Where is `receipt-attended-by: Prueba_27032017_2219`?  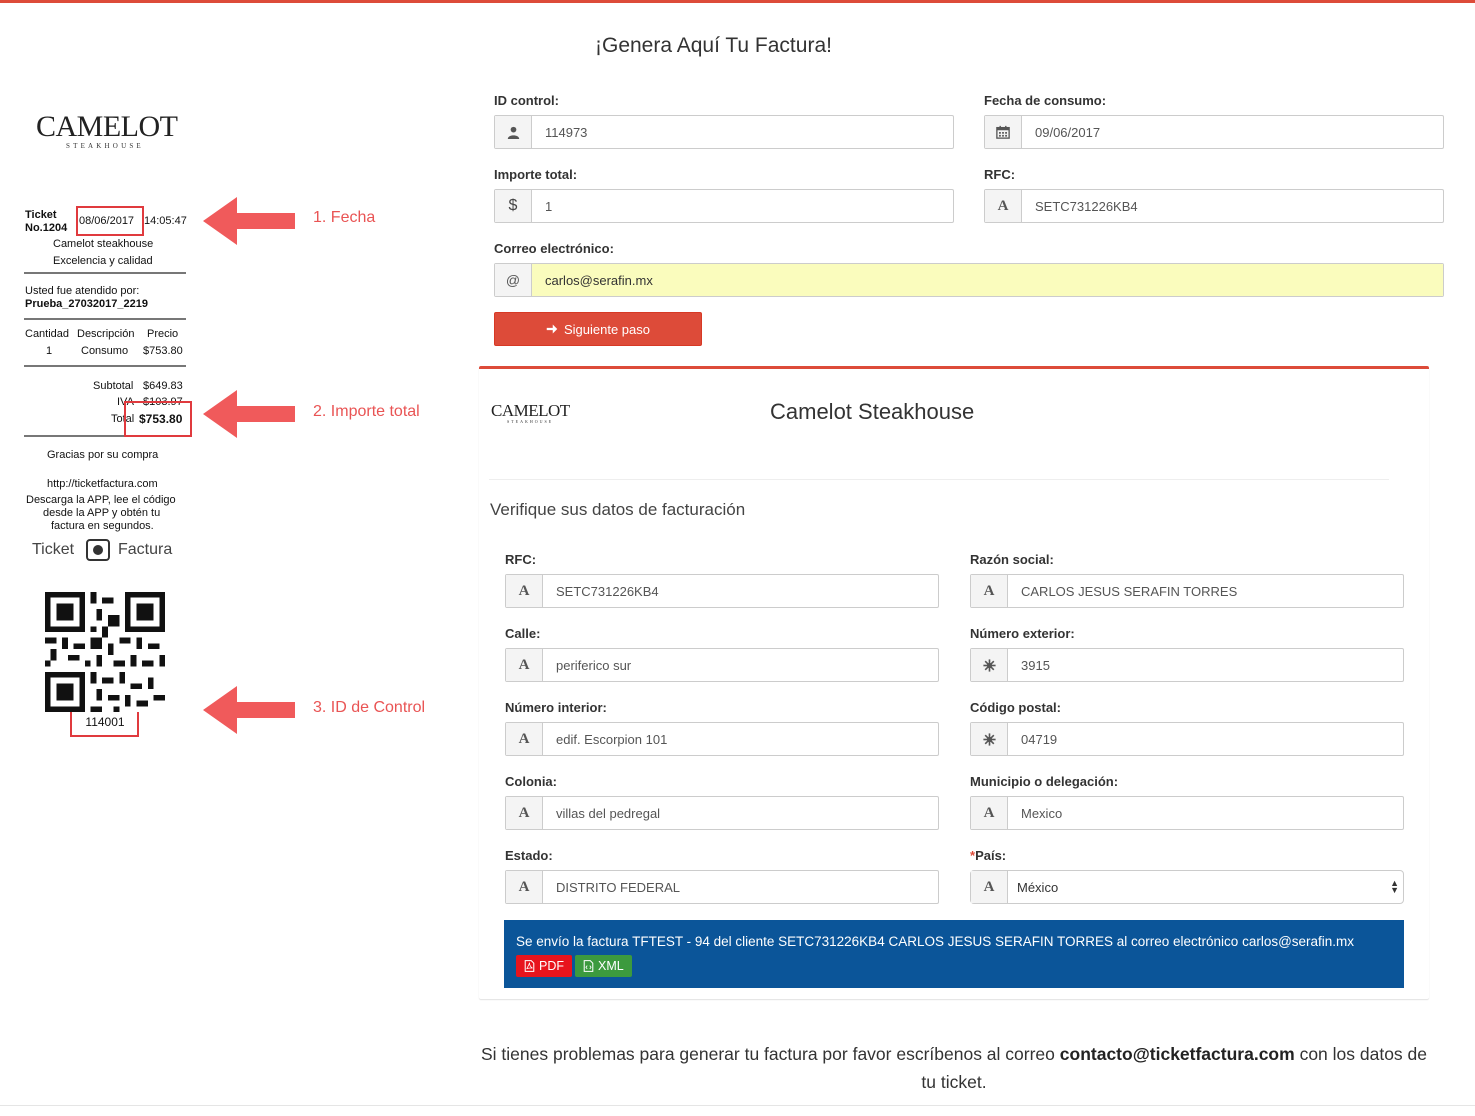
receipt-attended-by: Prueba_27032017_2219 is located at coordinates (86, 304).